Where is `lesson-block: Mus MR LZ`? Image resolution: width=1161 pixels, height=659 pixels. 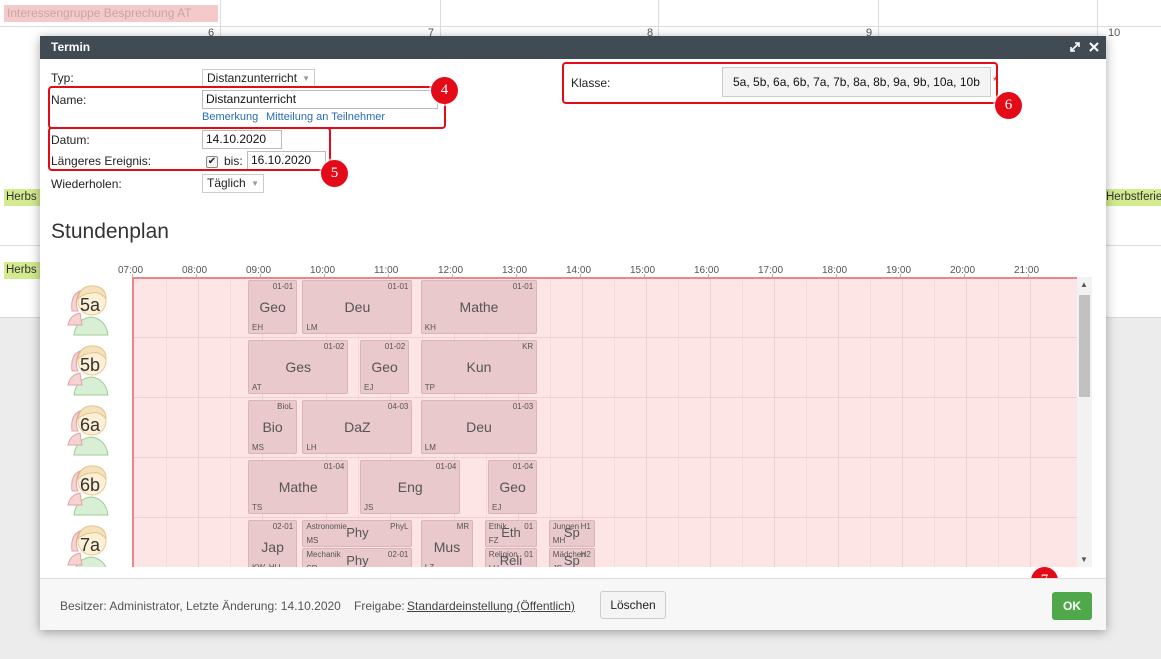
lesson-block: Mus MR LZ is located at coordinates (447, 543).